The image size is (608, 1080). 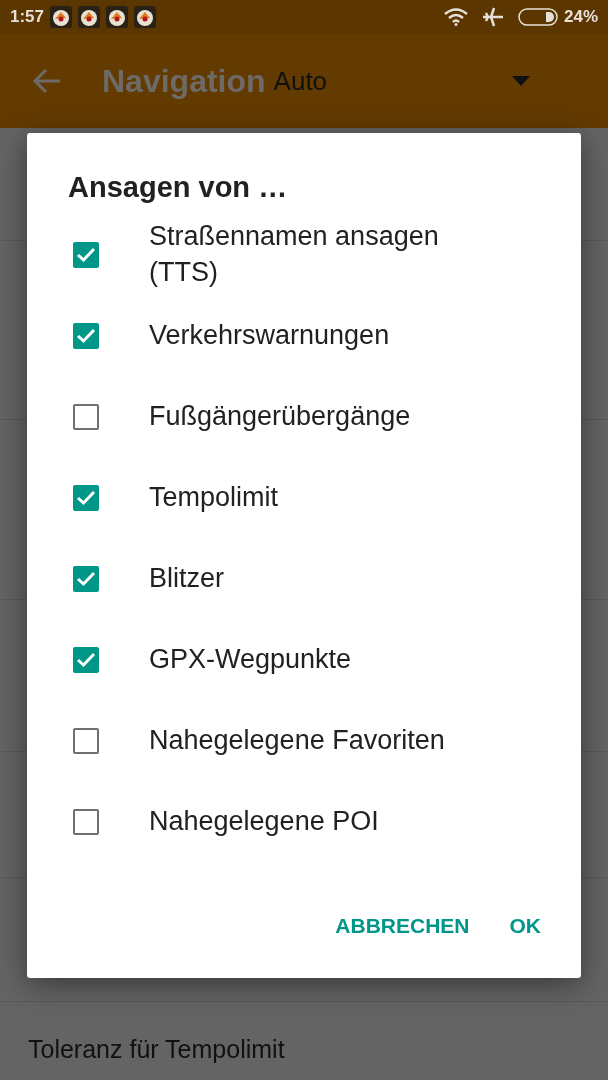 I want to click on cancel-button: ABBRECHEN, so click(x=402, y=926).